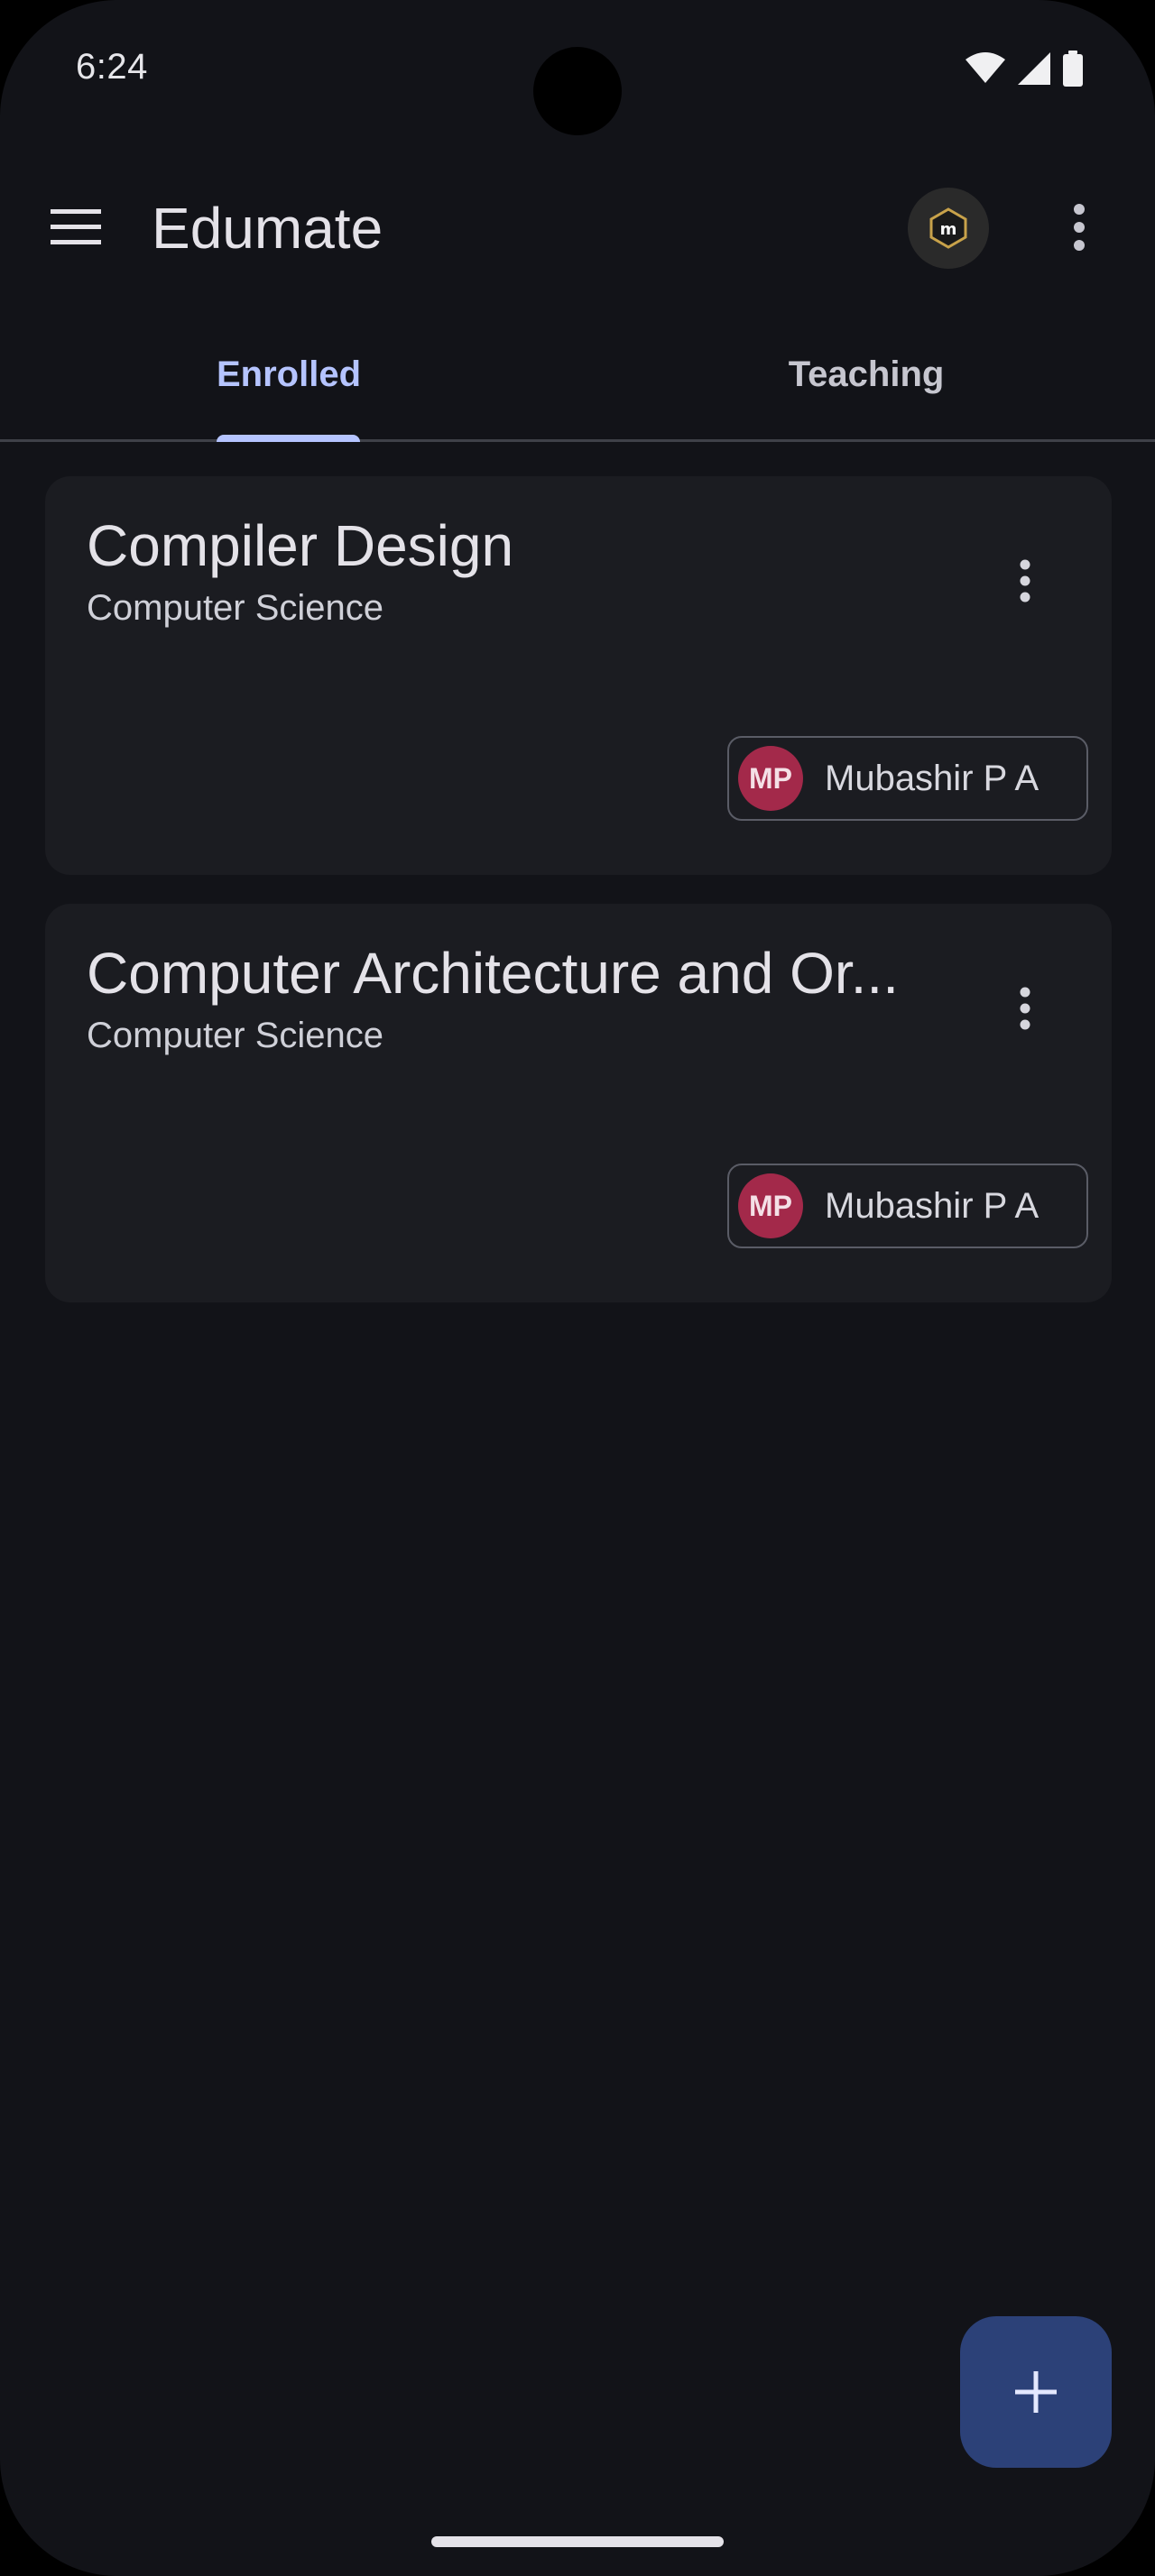  I want to click on status-bar: 6:24, so click(577, 68).